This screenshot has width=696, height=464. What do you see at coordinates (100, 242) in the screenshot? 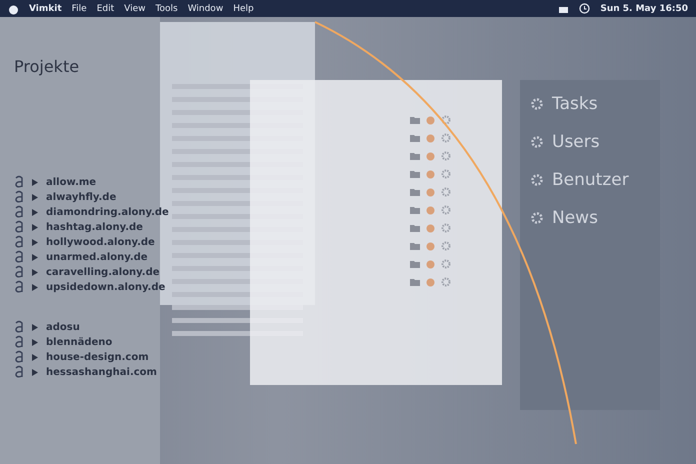
I see `project-item: hollywood.alony.de` at bounding box center [100, 242].